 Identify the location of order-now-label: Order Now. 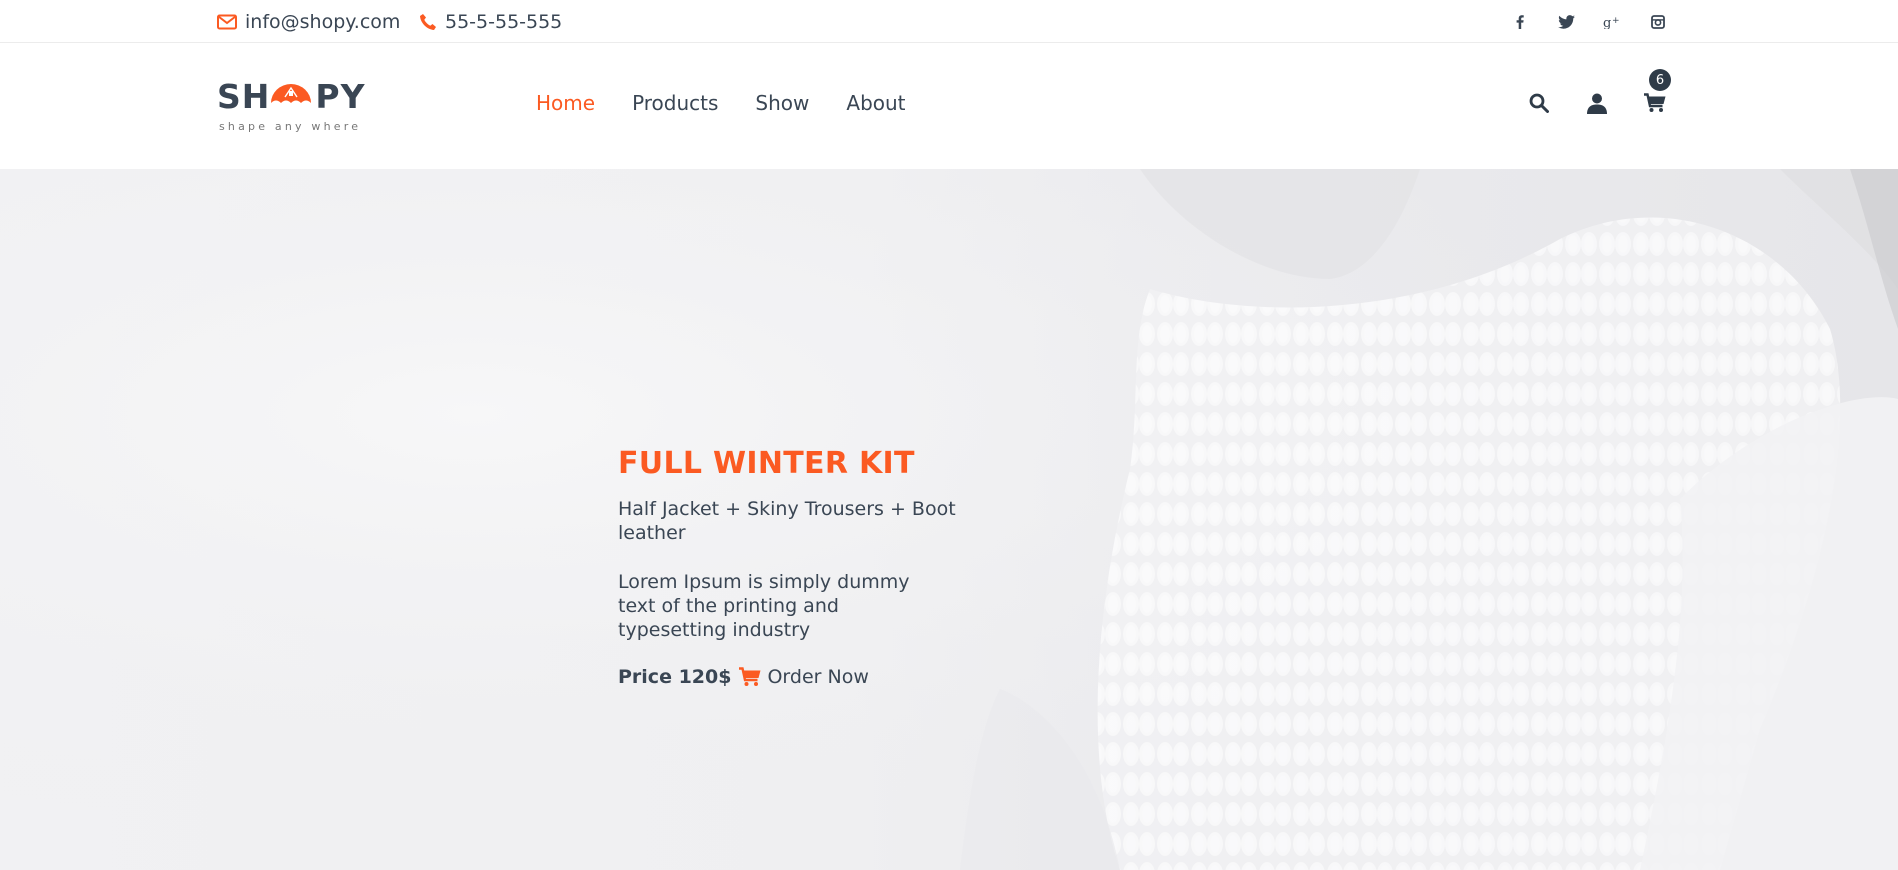
(817, 677).